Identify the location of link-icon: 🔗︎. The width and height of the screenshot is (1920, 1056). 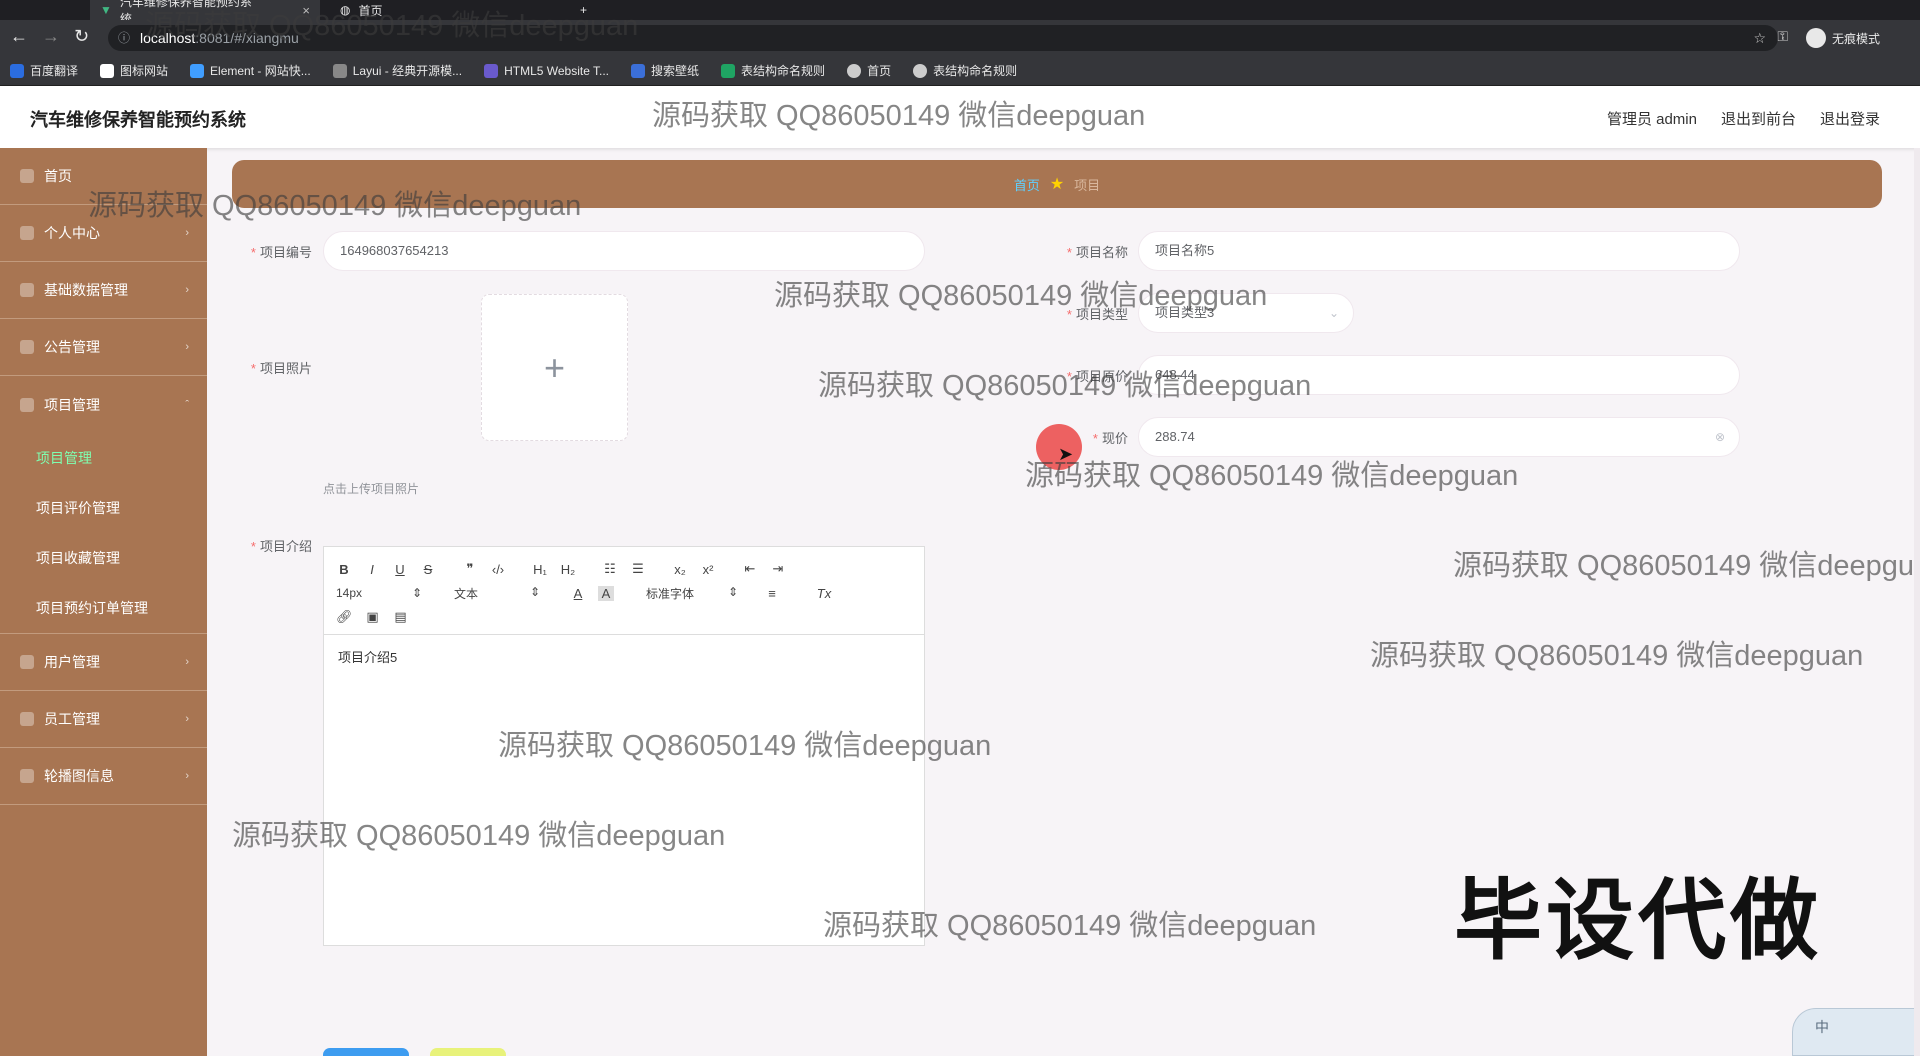
(344, 617).